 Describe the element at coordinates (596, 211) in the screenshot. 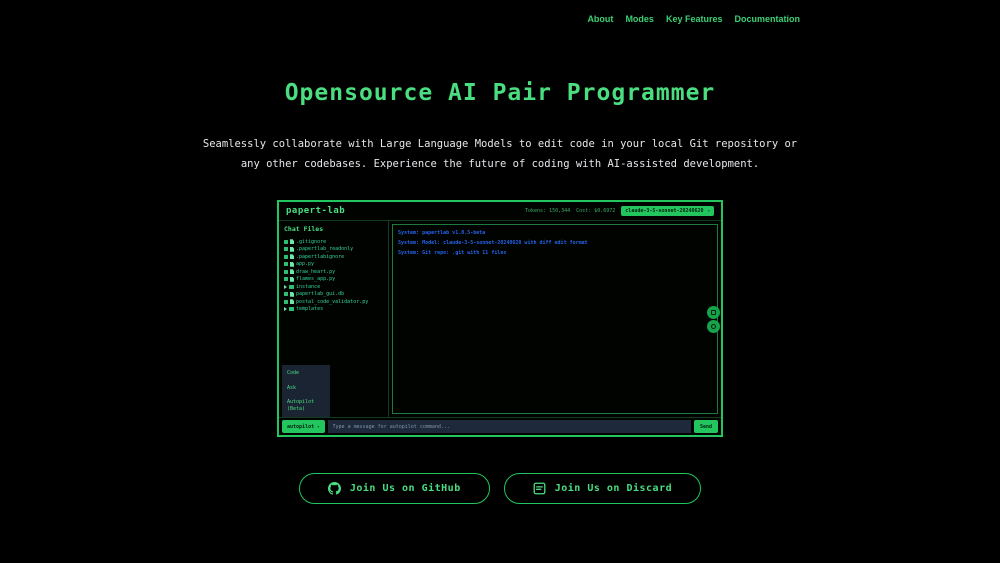

I see `cost-value: Cost: $0.6972` at that location.